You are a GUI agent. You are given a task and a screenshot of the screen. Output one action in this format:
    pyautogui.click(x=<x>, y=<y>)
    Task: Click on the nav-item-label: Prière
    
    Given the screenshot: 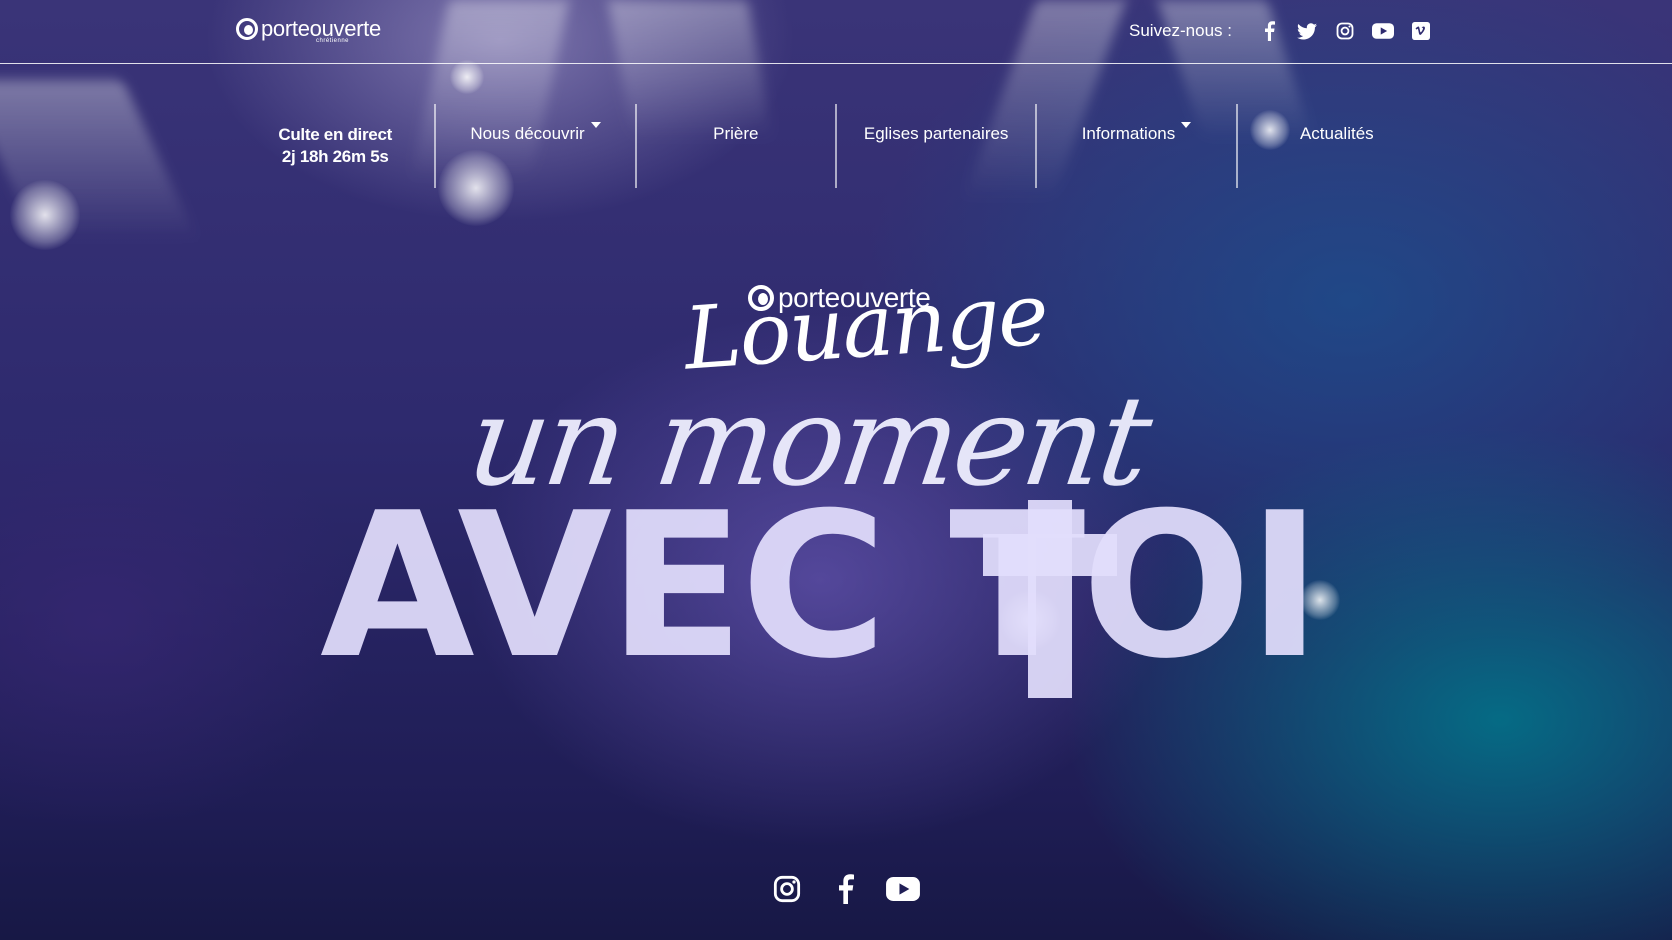 What is the action you would take?
    pyautogui.click(x=736, y=133)
    